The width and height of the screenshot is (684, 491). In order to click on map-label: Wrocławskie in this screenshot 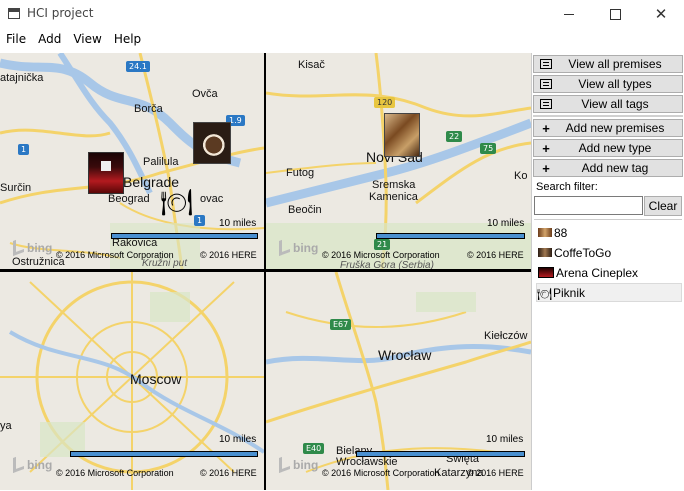, I will do `click(367, 462)`.